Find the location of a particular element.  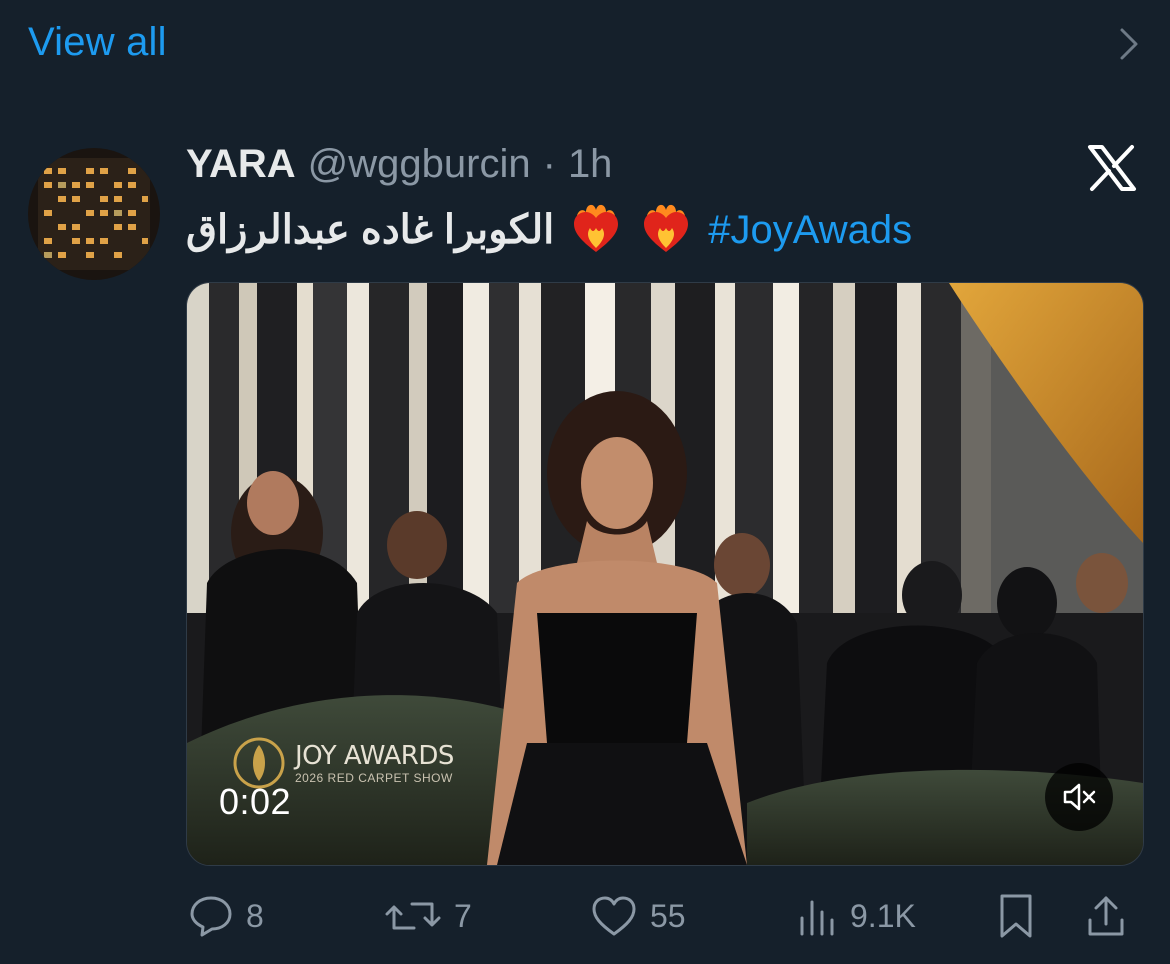

reply-count: 8 is located at coordinates (255, 915).